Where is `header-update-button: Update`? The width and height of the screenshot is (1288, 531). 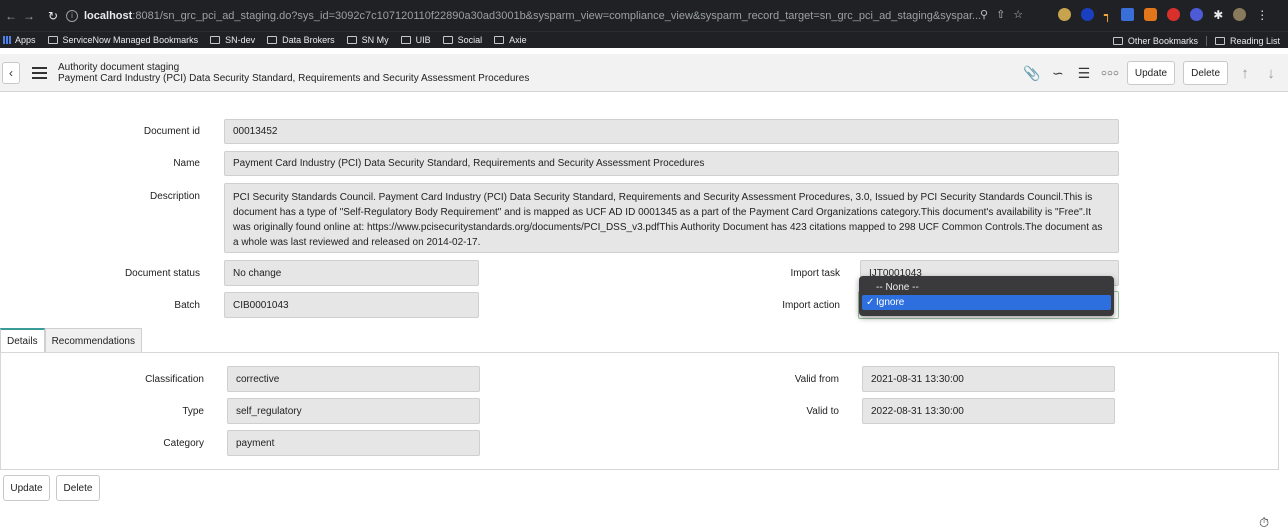 header-update-button: Update is located at coordinates (1151, 73).